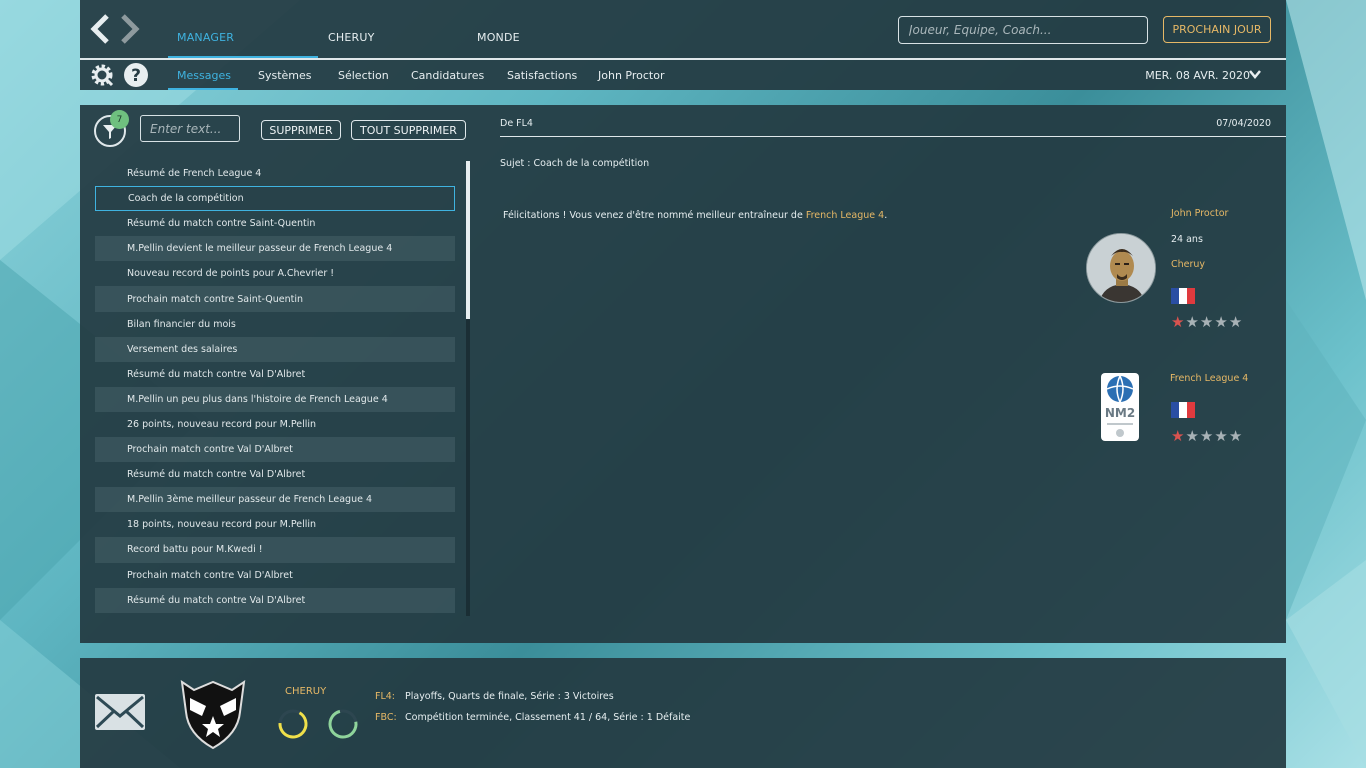 This screenshot has height=768, width=1366. I want to click on active-subtab-indicator, so click(203, 89).